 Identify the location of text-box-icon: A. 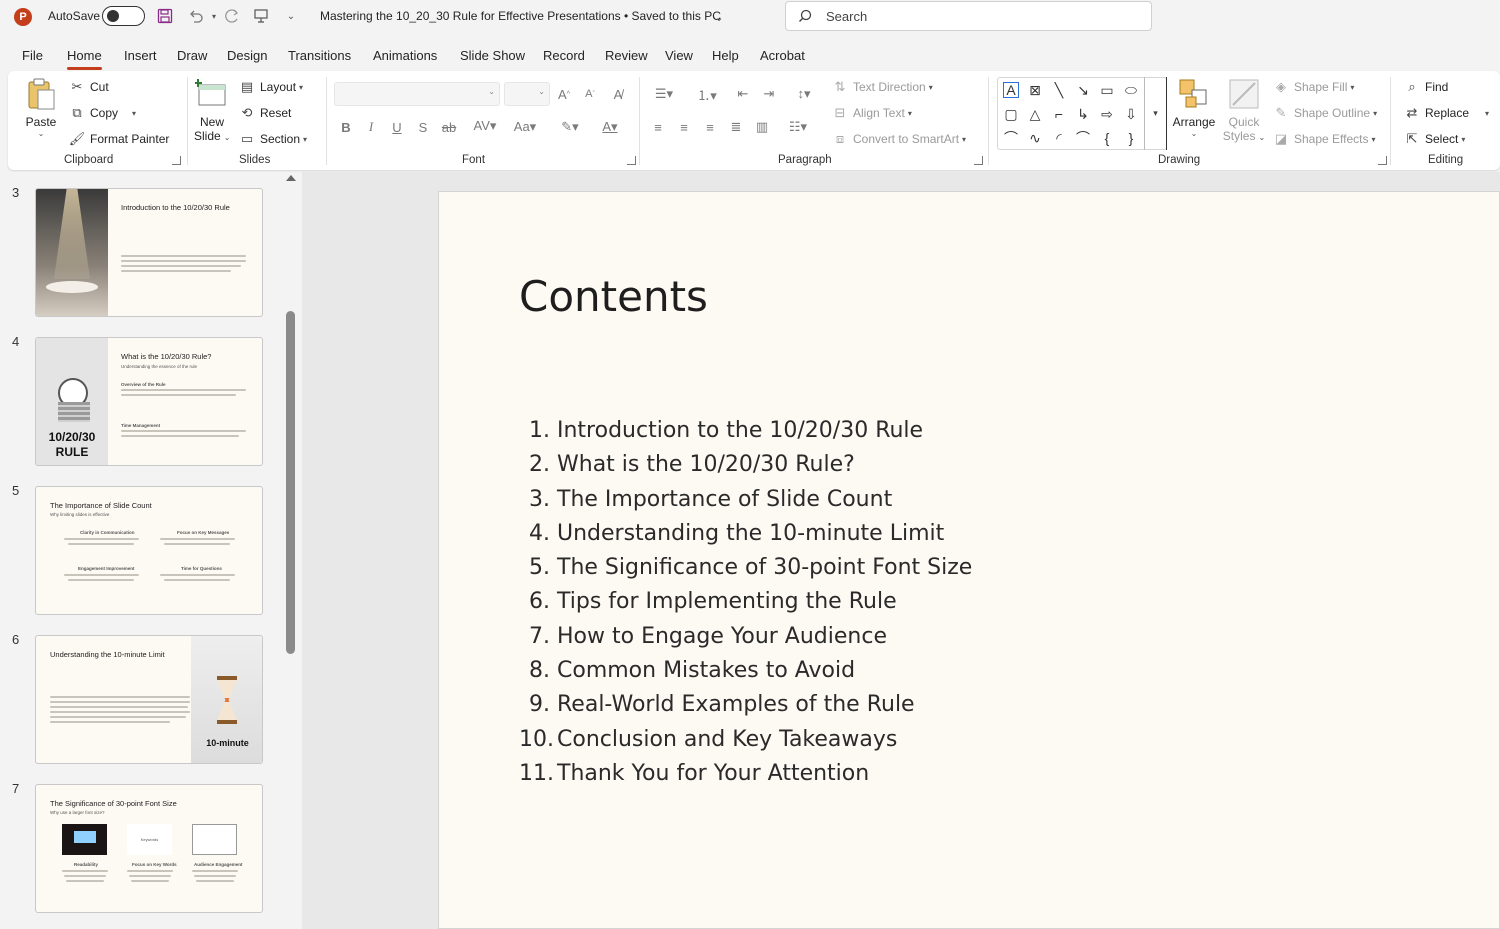
(1011, 90).